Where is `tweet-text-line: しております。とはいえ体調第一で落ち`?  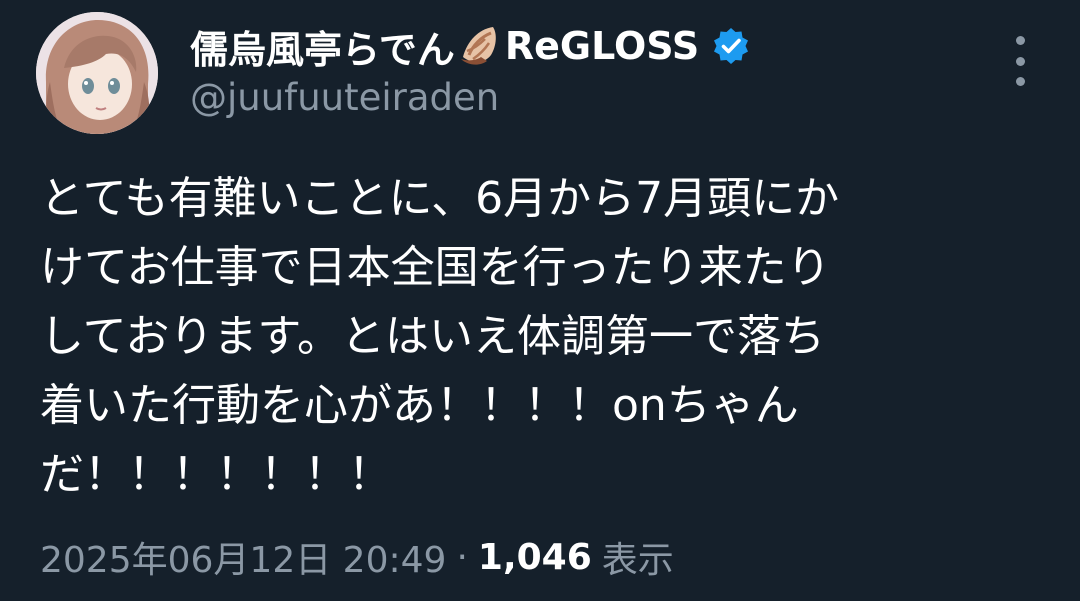
tweet-text-line: しております。とはいえ体調第一で落ち is located at coordinates (432, 336).